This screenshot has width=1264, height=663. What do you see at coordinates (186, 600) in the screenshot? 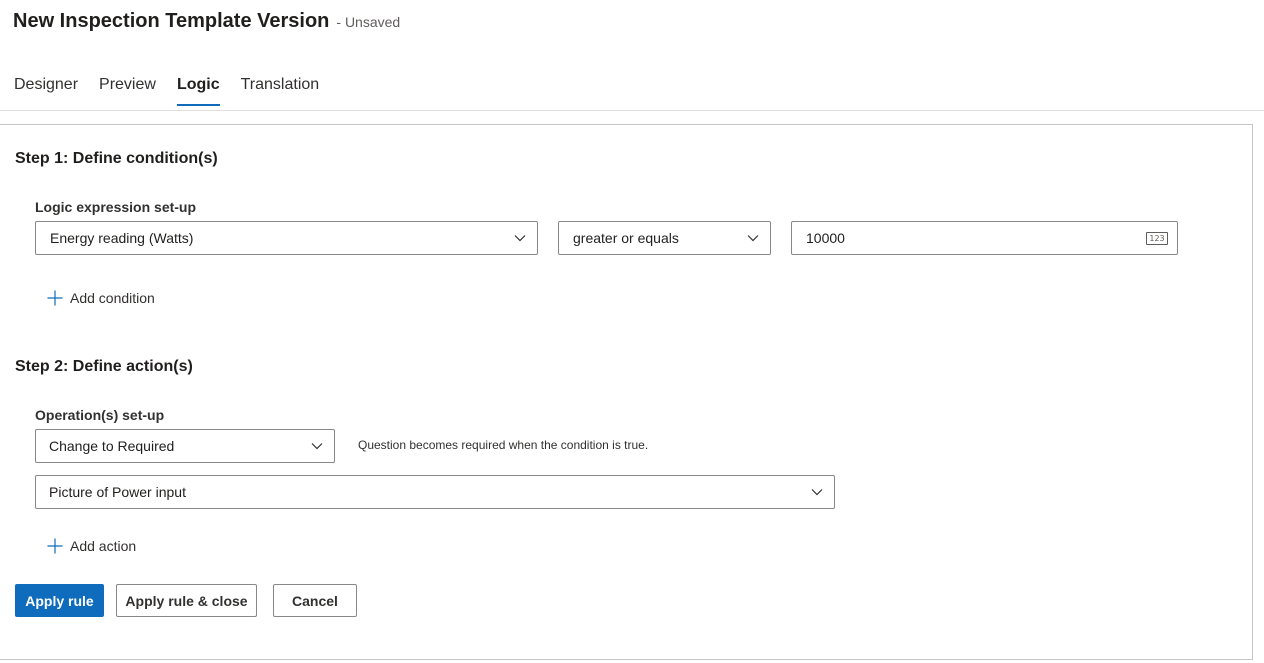
I see `apply-rule-close-button: Apply rule & close` at bounding box center [186, 600].